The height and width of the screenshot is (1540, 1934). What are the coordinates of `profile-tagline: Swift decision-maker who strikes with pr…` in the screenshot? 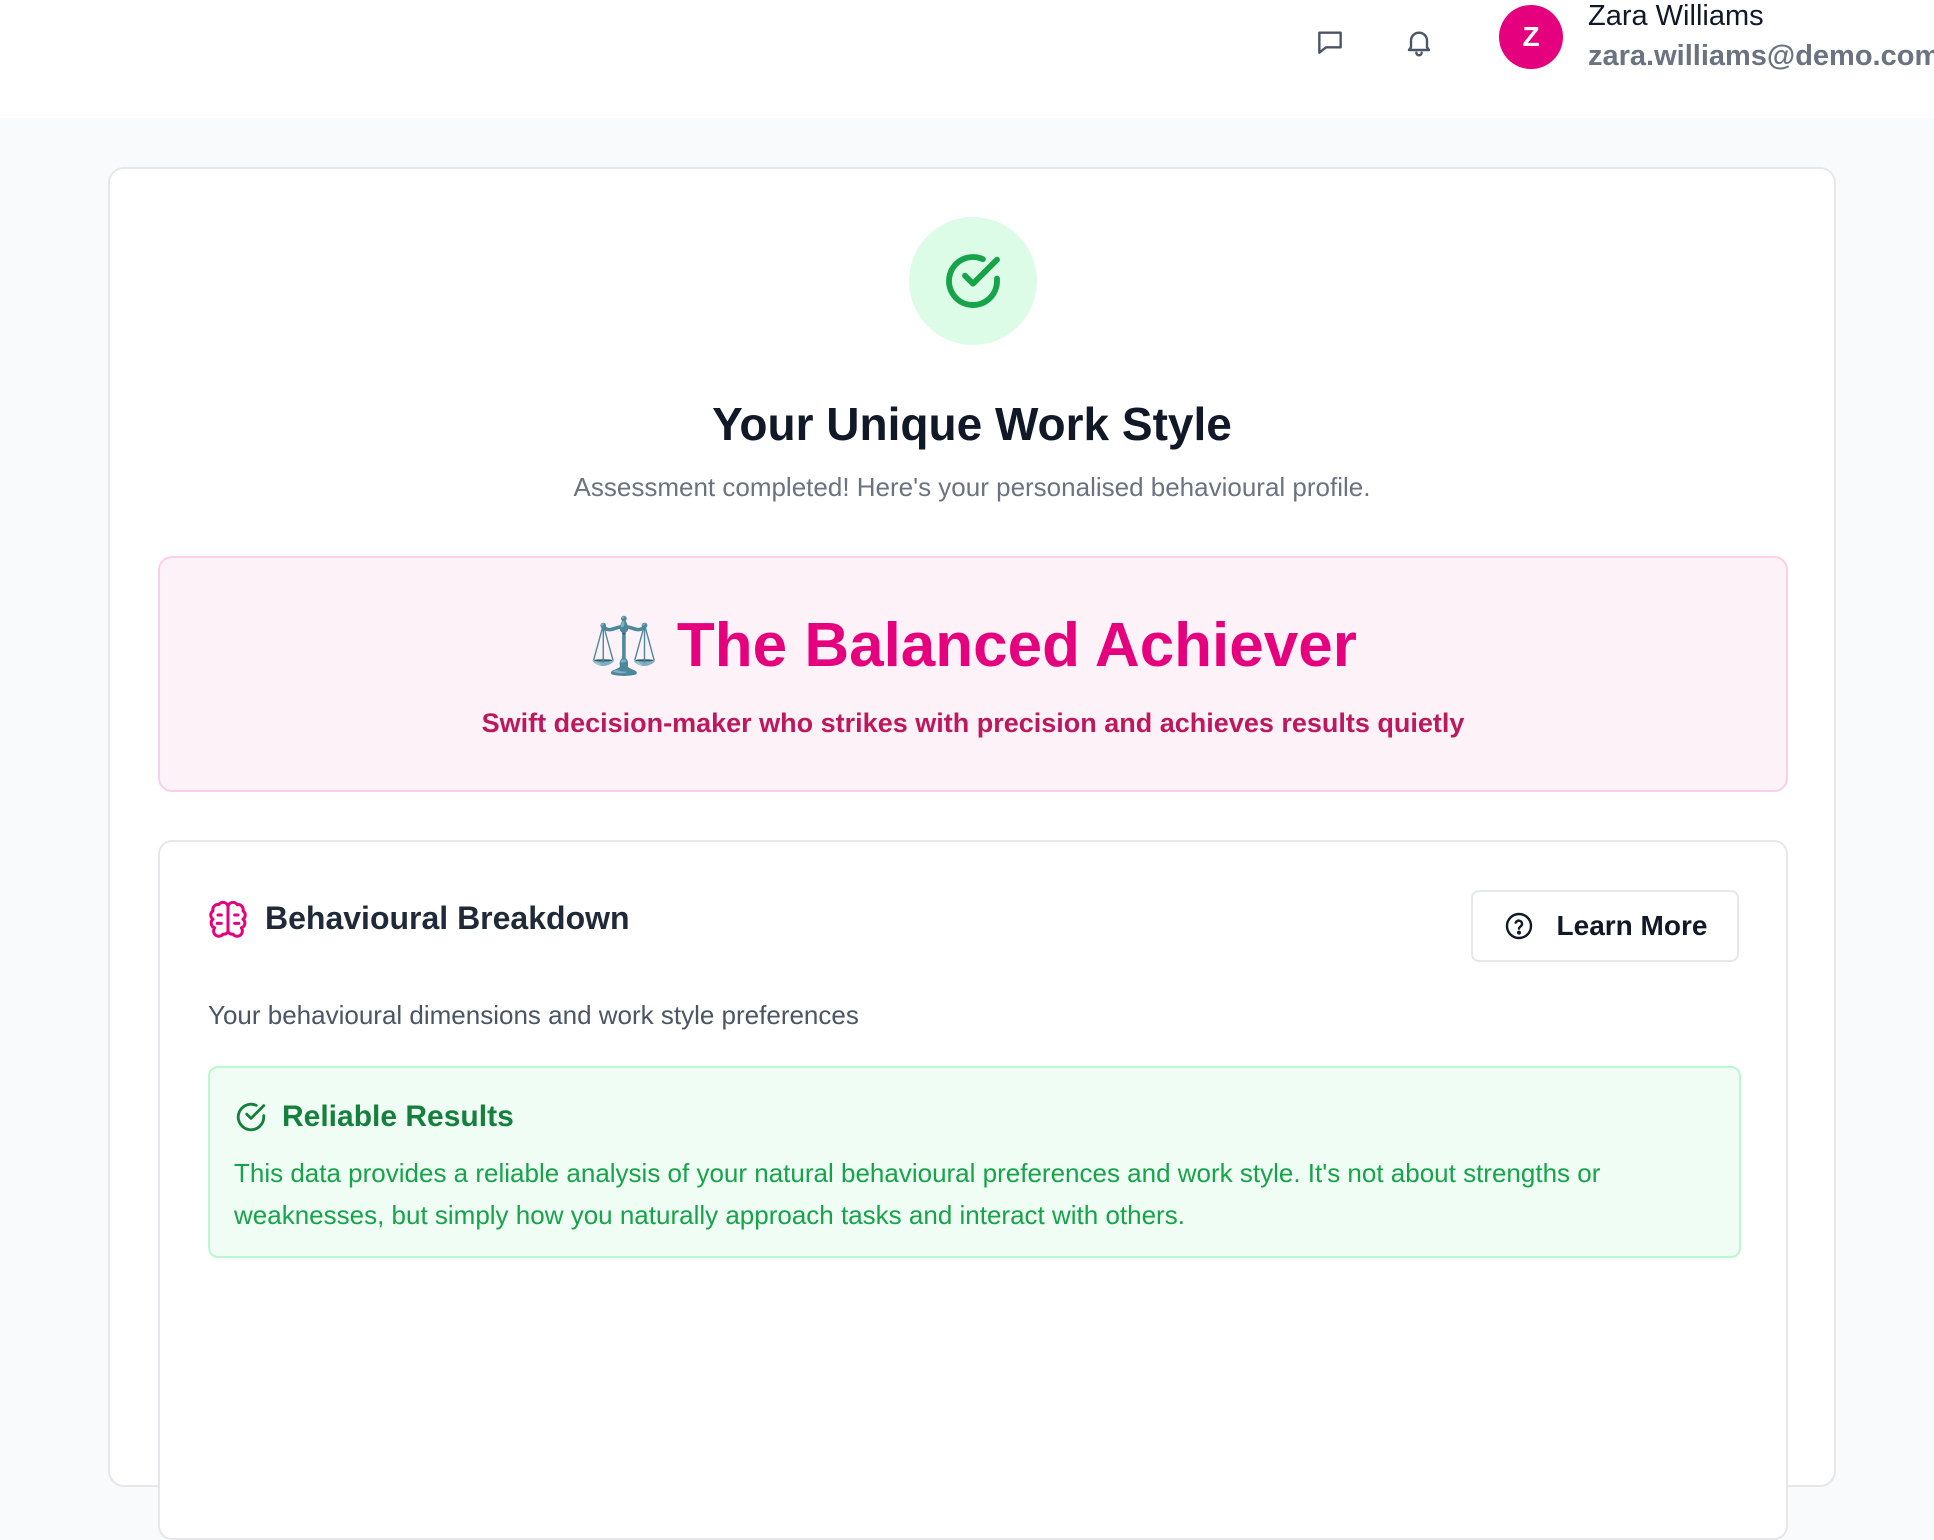 It's located at (973, 723).